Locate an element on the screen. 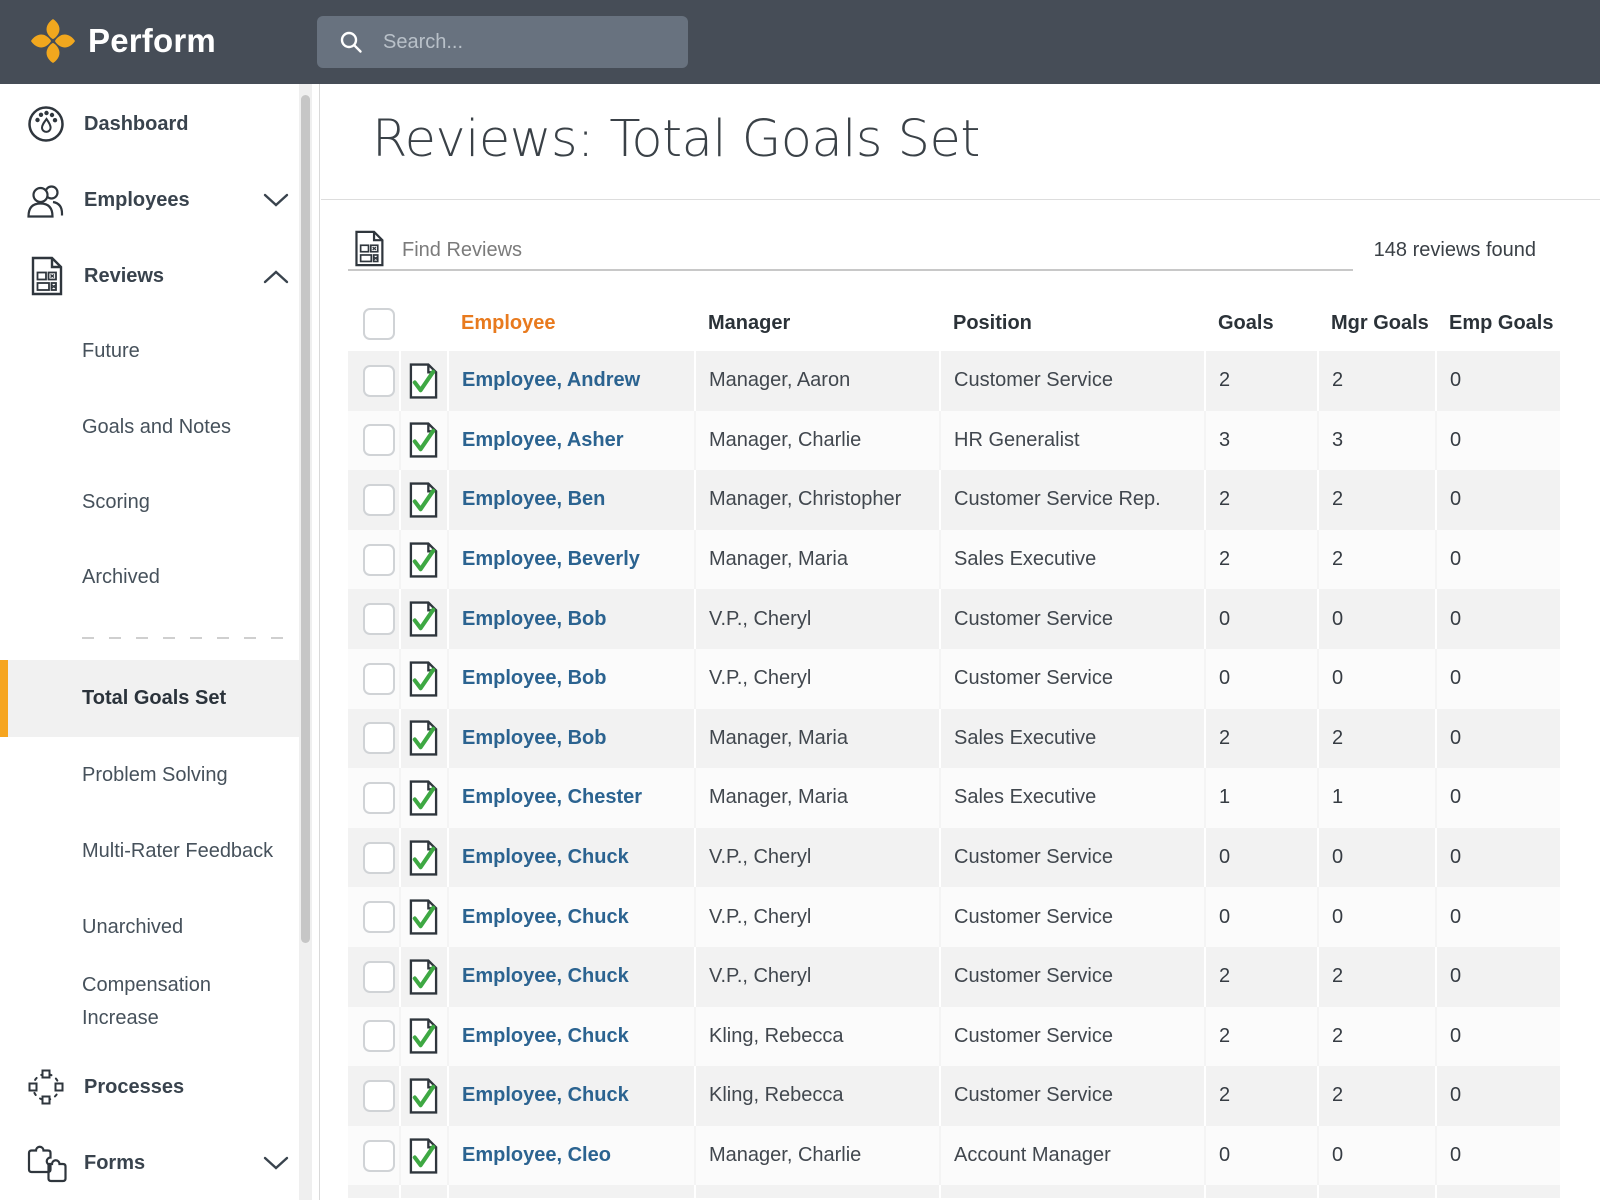 The image size is (1600, 1200). column-header-position: Position is located at coordinates (1072, 323).